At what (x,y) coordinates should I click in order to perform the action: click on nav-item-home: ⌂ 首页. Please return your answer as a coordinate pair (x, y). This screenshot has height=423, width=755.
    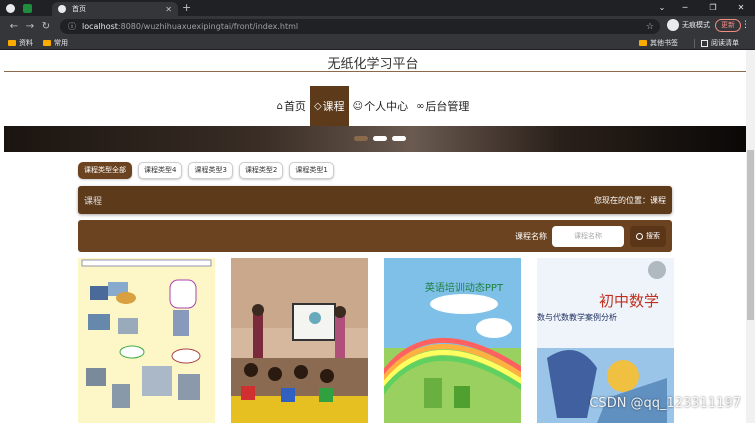
    Looking at the image, I should click on (291, 106).